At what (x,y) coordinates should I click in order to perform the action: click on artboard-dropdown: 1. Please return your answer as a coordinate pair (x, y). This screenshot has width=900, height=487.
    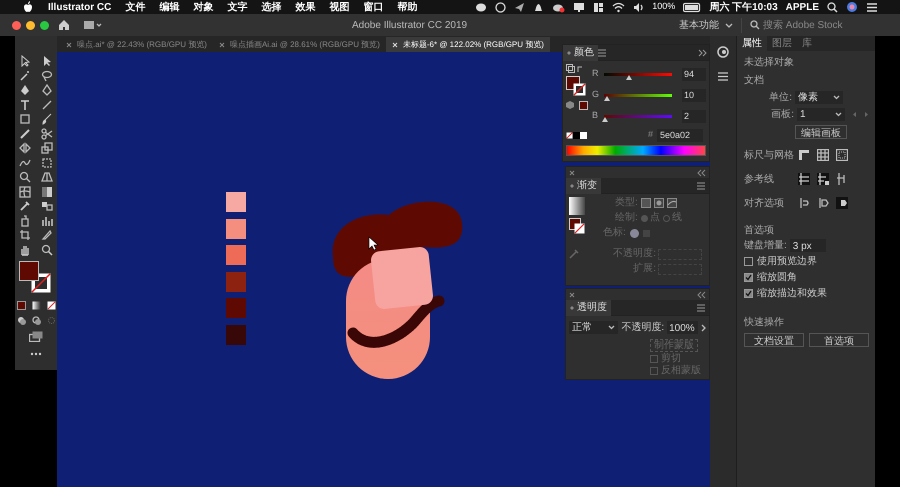
    Looking at the image, I should click on (821, 114).